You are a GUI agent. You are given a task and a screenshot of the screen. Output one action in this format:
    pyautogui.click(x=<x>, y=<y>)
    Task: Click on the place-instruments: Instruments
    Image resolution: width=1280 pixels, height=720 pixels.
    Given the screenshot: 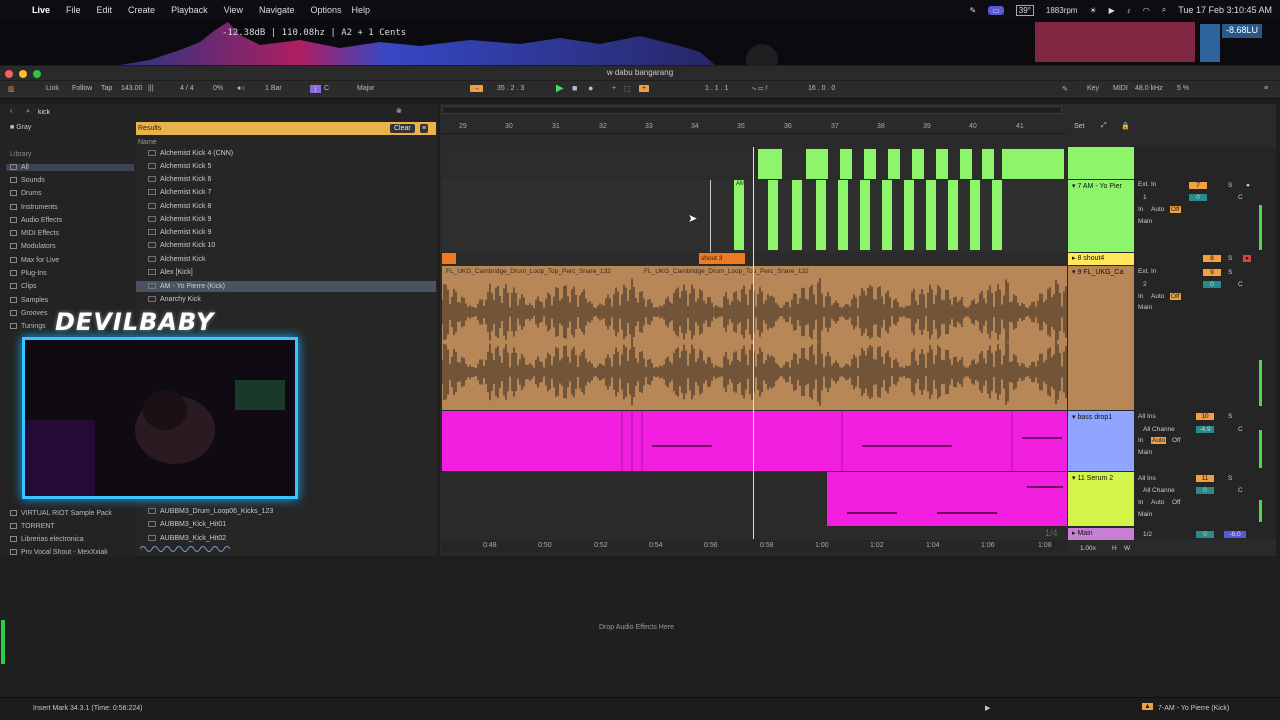 What is the action you would take?
    pyautogui.click(x=34, y=207)
    